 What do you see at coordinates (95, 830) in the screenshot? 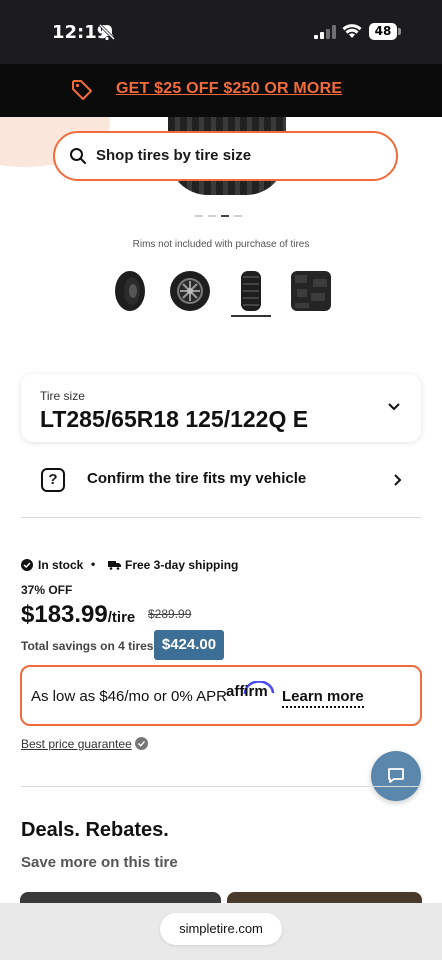
I see `deals-title: Deals. Rebates.` at bounding box center [95, 830].